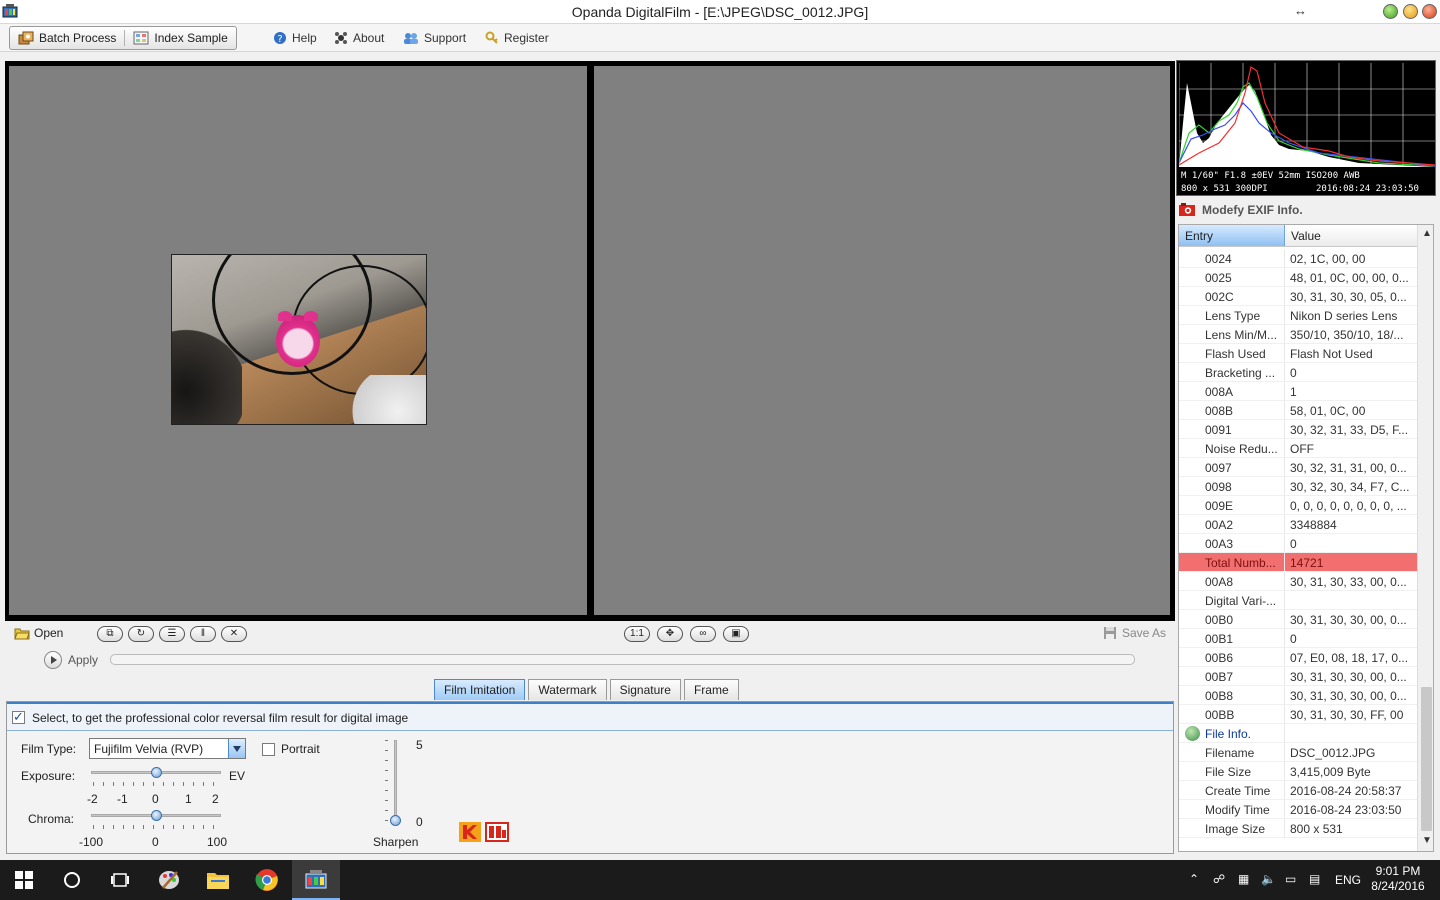 The width and height of the screenshot is (1440, 900). I want to click on rotate-button: ↻, so click(141, 634).